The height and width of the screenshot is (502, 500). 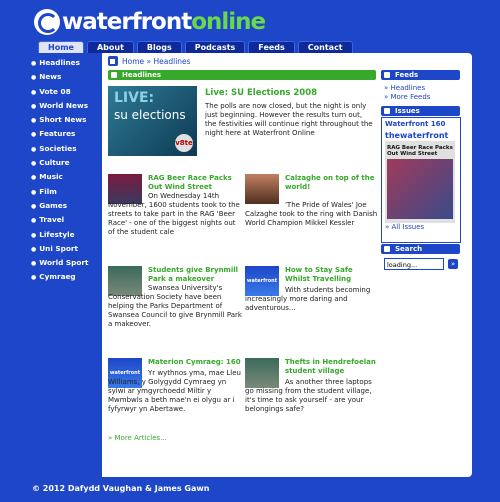 What do you see at coordinates (164, 22) in the screenshot?
I see `logo-text: waterfrontonline` at bounding box center [164, 22].